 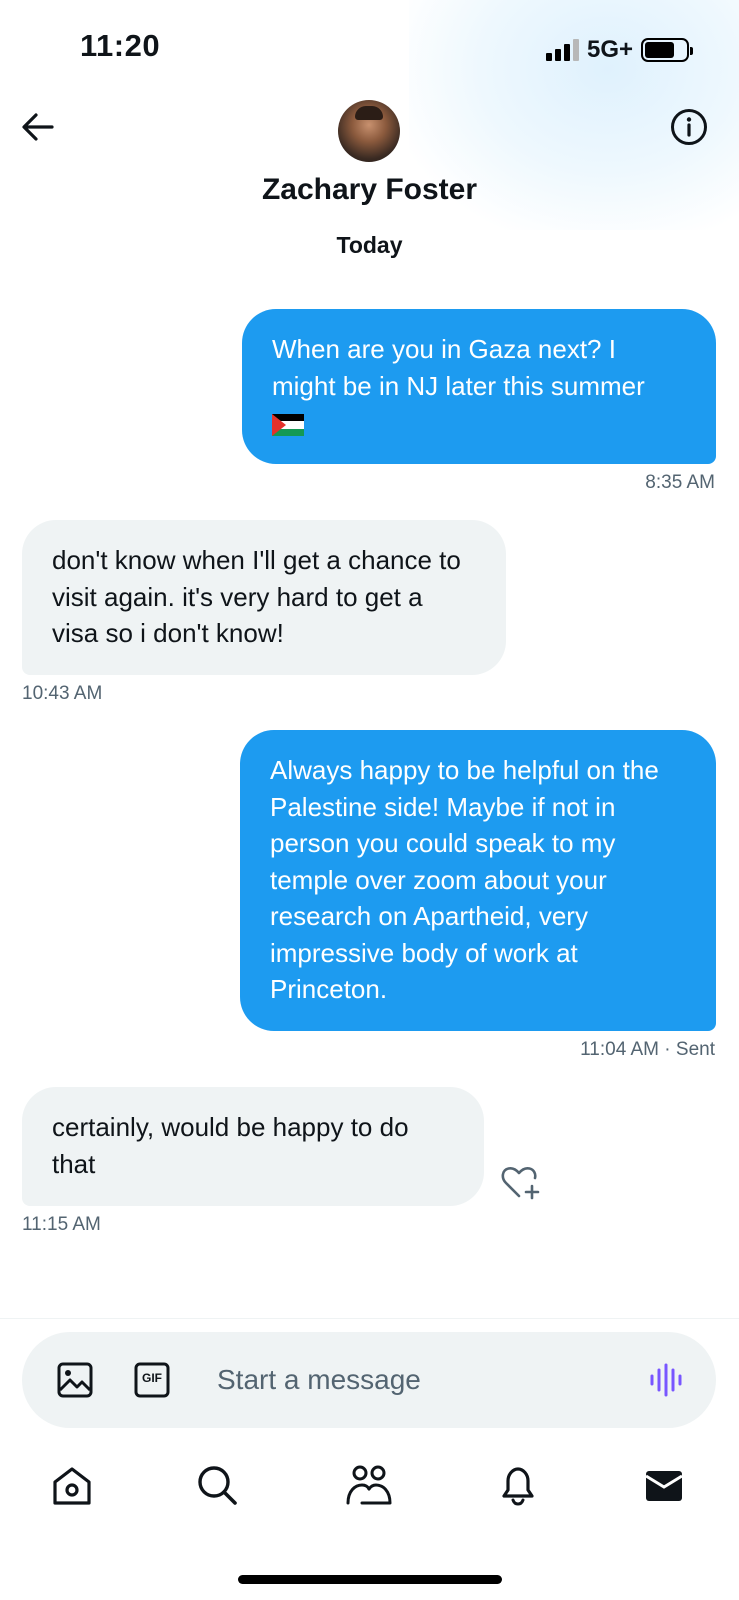 I want to click on avatar, so click(x=369, y=131).